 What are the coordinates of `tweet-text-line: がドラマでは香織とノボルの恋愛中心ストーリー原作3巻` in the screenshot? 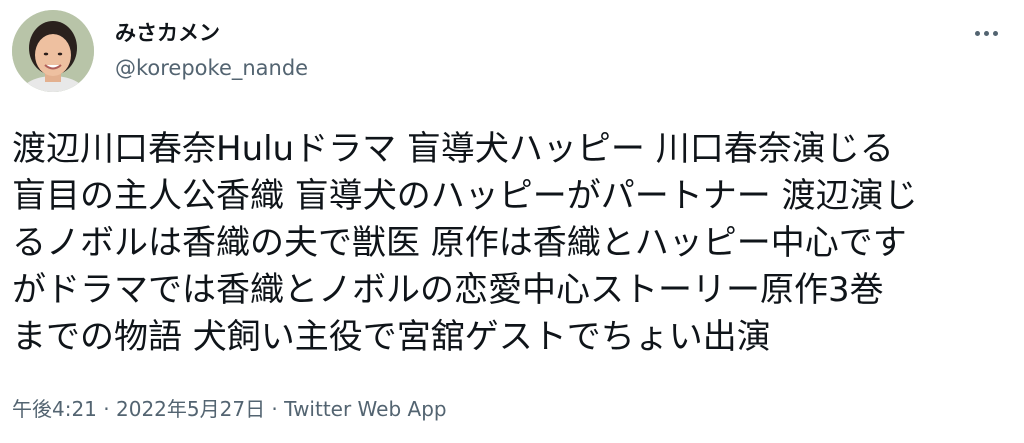 It's located at (448, 290).